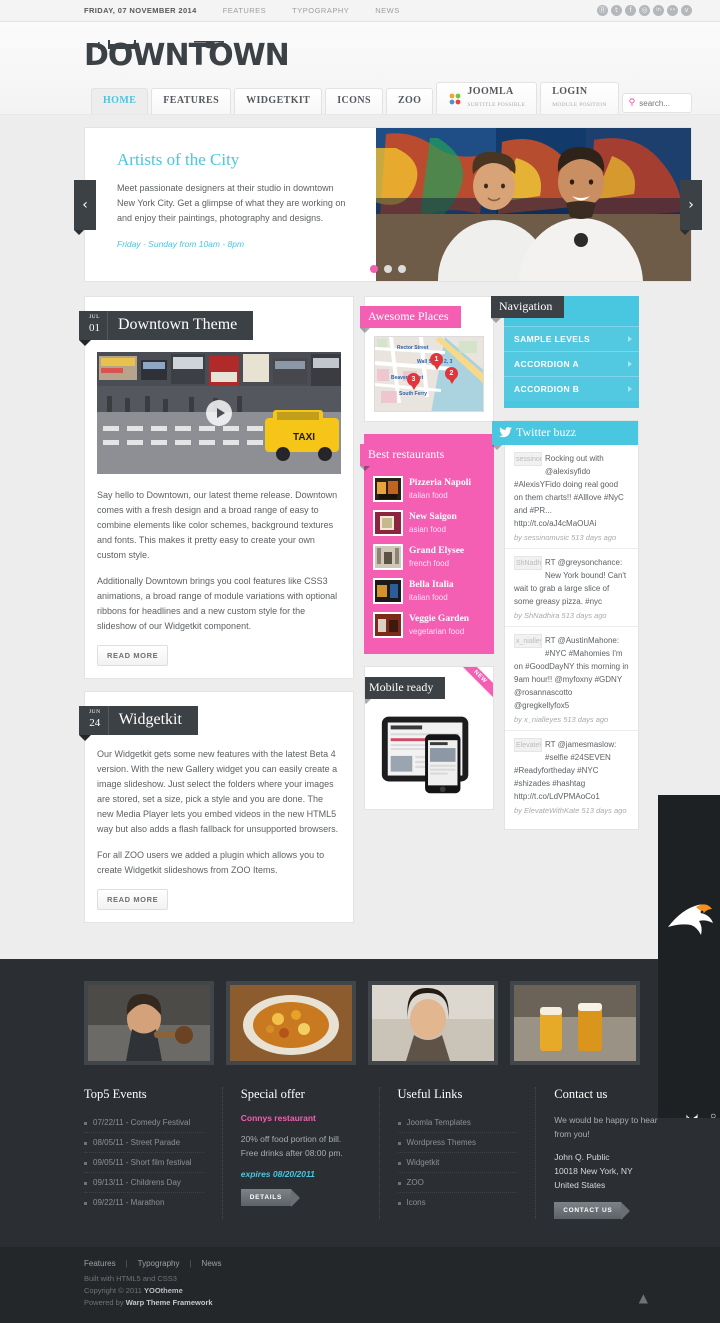 Image resolution: width=720 pixels, height=1323 pixels. What do you see at coordinates (354, 101) in the screenshot?
I see `nav-item-icons: ICONS` at bounding box center [354, 101].